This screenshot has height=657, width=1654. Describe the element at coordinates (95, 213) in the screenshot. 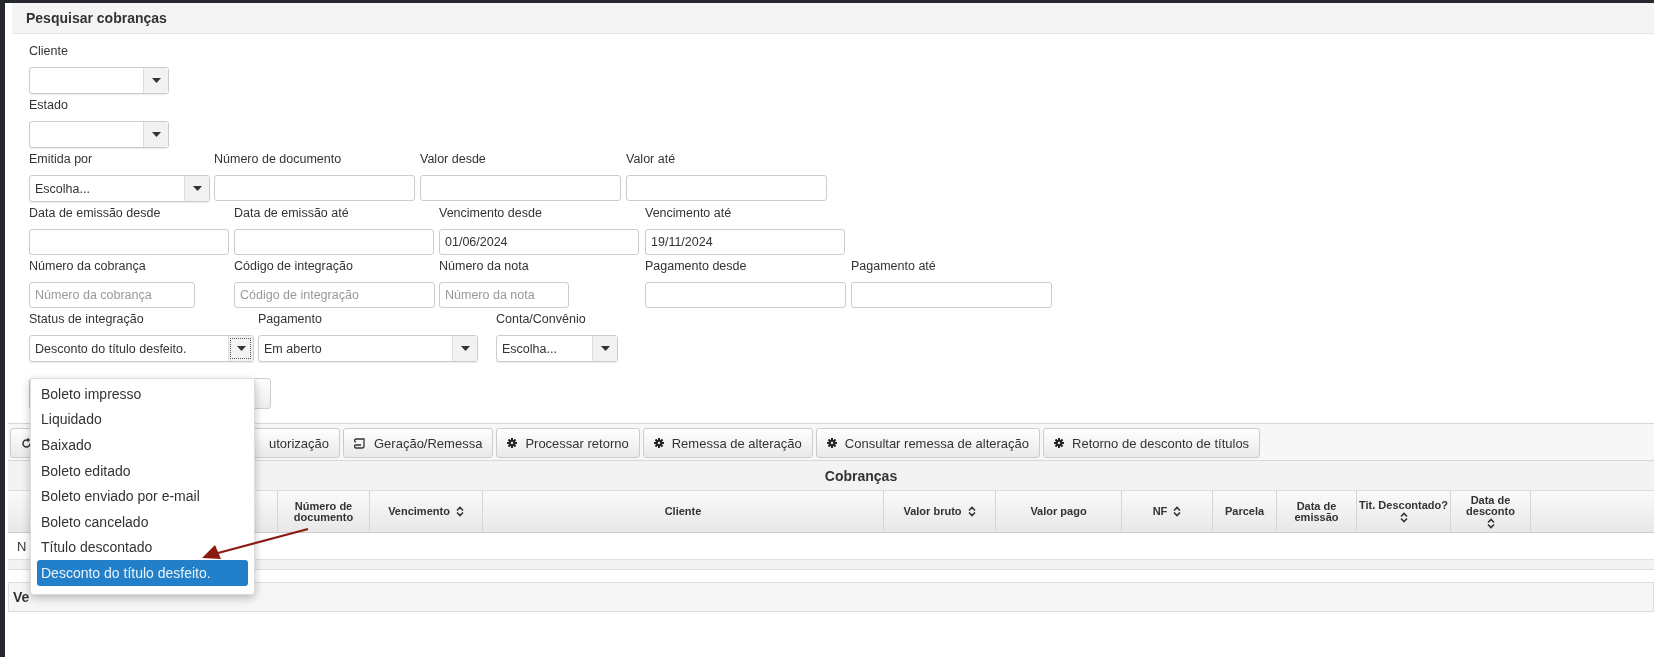

I see `field-label: Data de emissão desde` at that location.